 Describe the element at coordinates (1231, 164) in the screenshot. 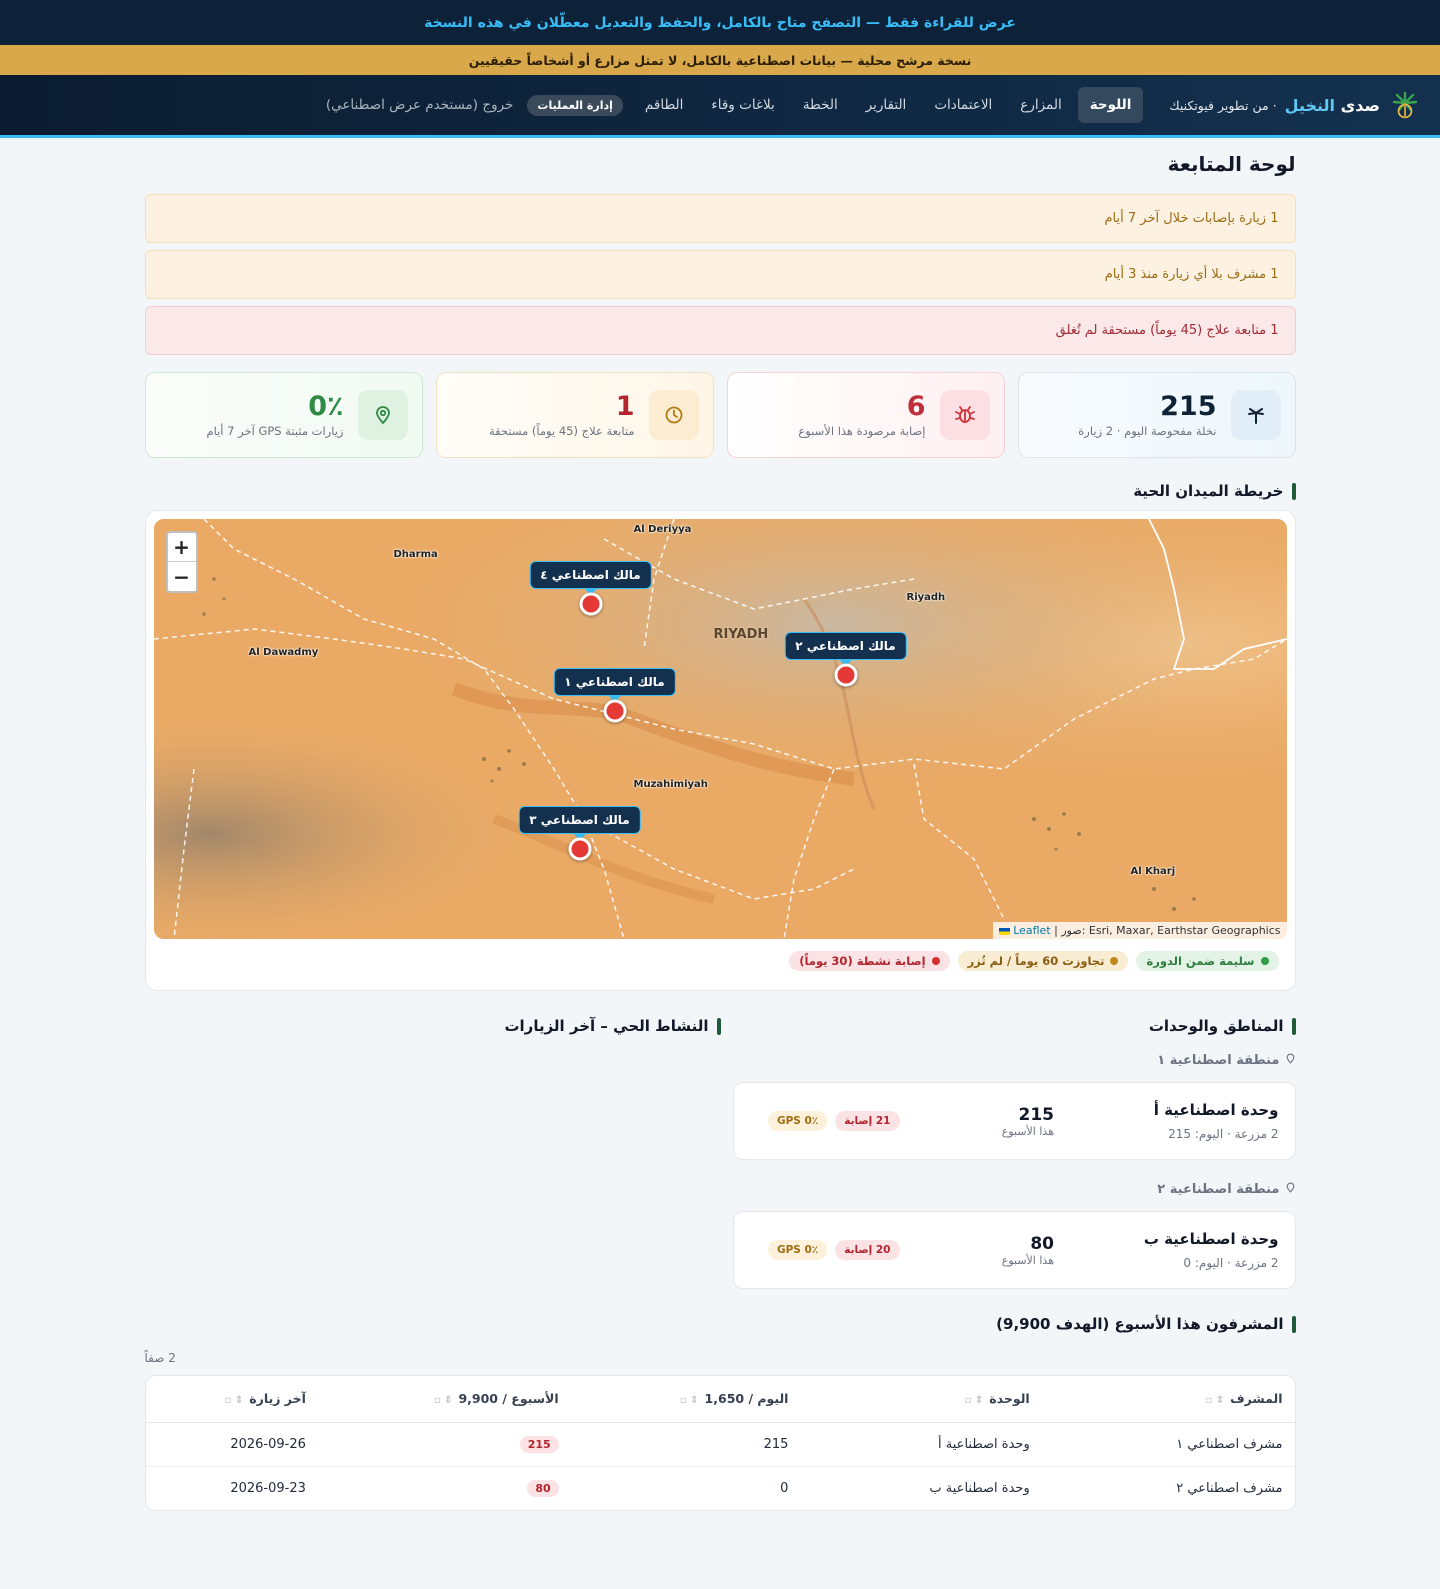

I see `page-title: لوحة المتابعة` at that location.